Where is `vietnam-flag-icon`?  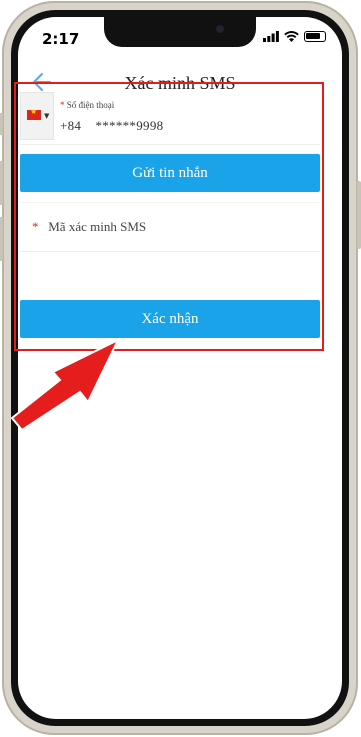
vietnam-flag-icon is located at coordinates (34, 113).